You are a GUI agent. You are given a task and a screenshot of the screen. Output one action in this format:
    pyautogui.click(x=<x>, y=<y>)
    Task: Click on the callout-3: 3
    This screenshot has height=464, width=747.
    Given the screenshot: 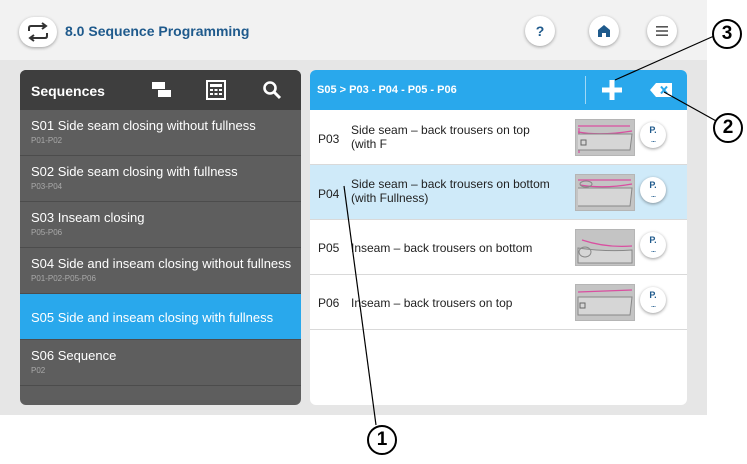 What is the action you would take?
    pyautogui.click(x=727, y=34)
    